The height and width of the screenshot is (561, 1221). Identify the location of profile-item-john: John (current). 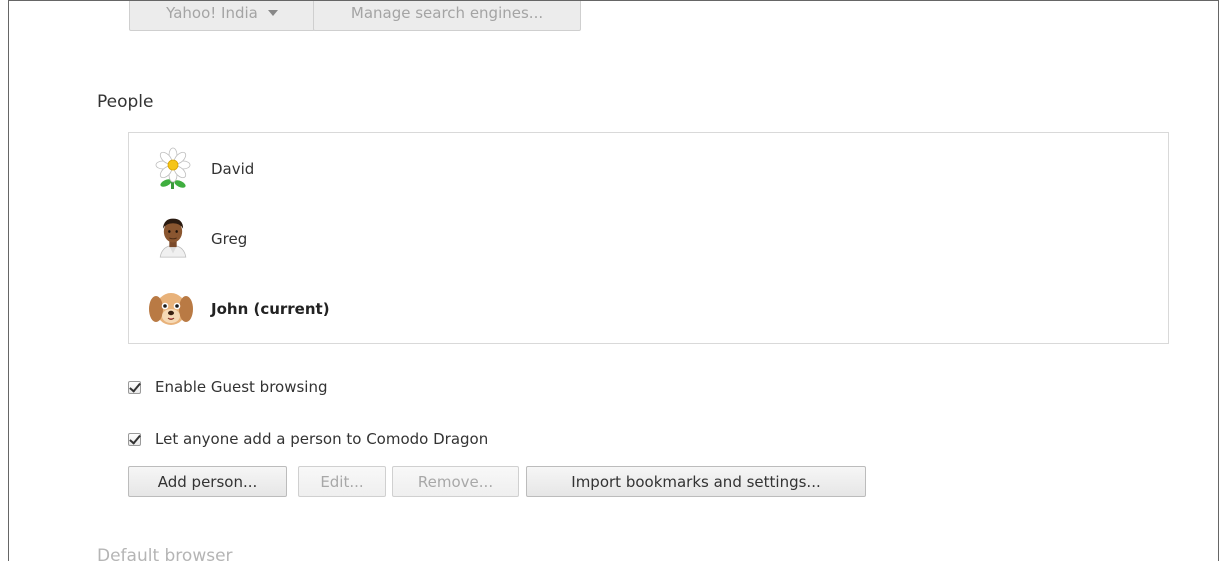
(648, 309).